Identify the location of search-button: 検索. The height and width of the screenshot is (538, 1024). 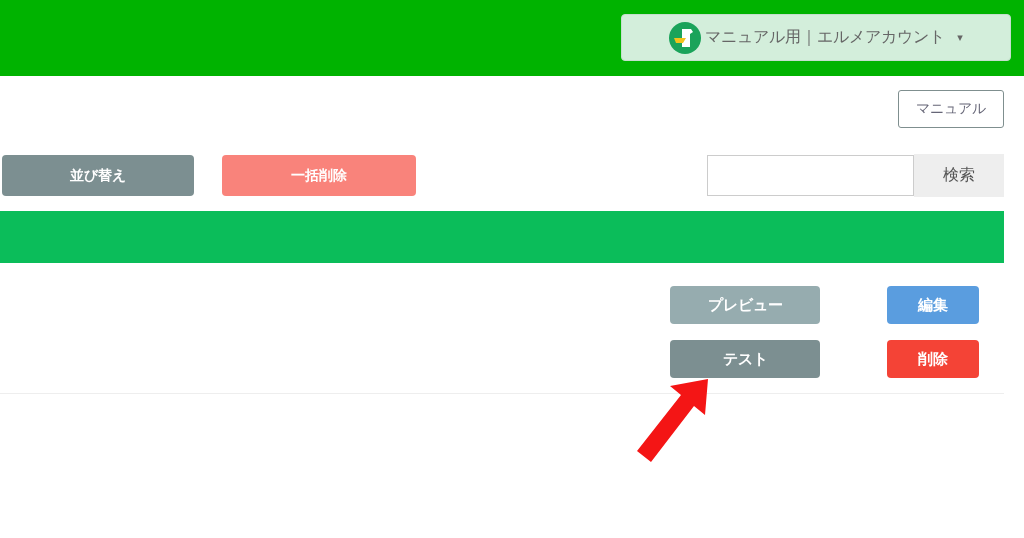
(959, 175).